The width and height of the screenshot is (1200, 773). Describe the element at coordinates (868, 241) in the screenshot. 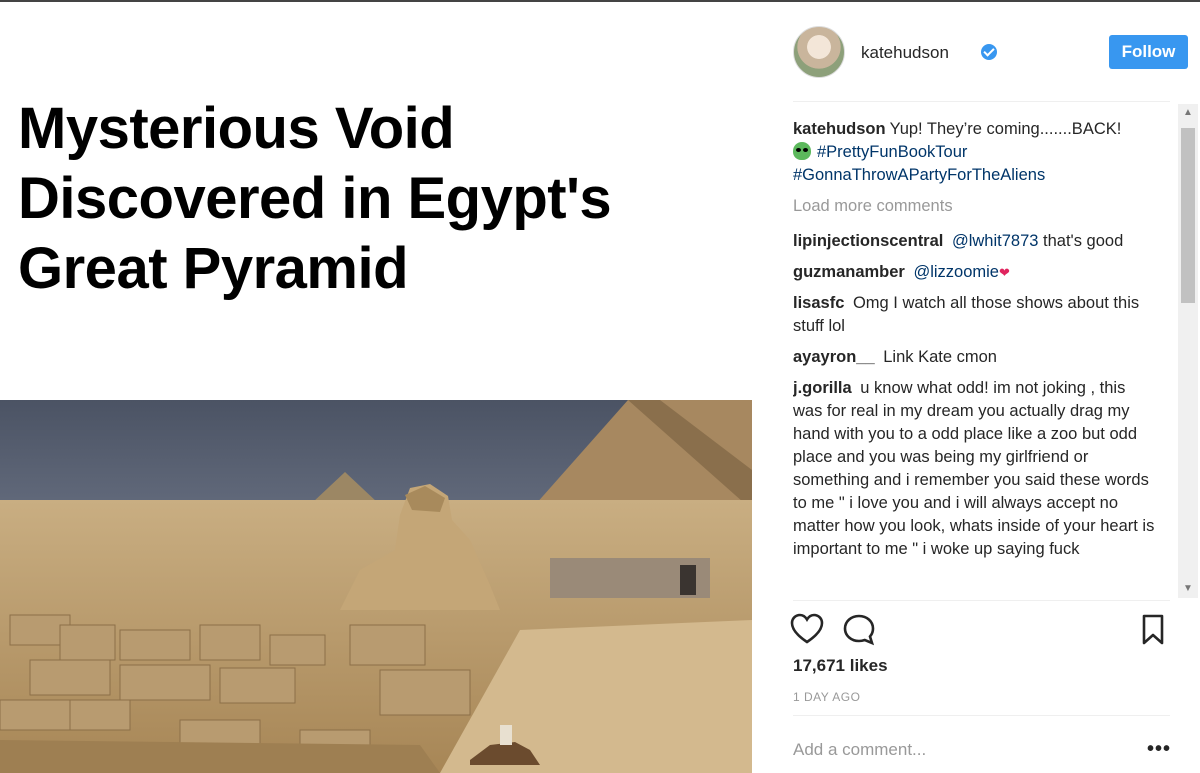

I see `comment-username: lipinjectionscentral` at that location.